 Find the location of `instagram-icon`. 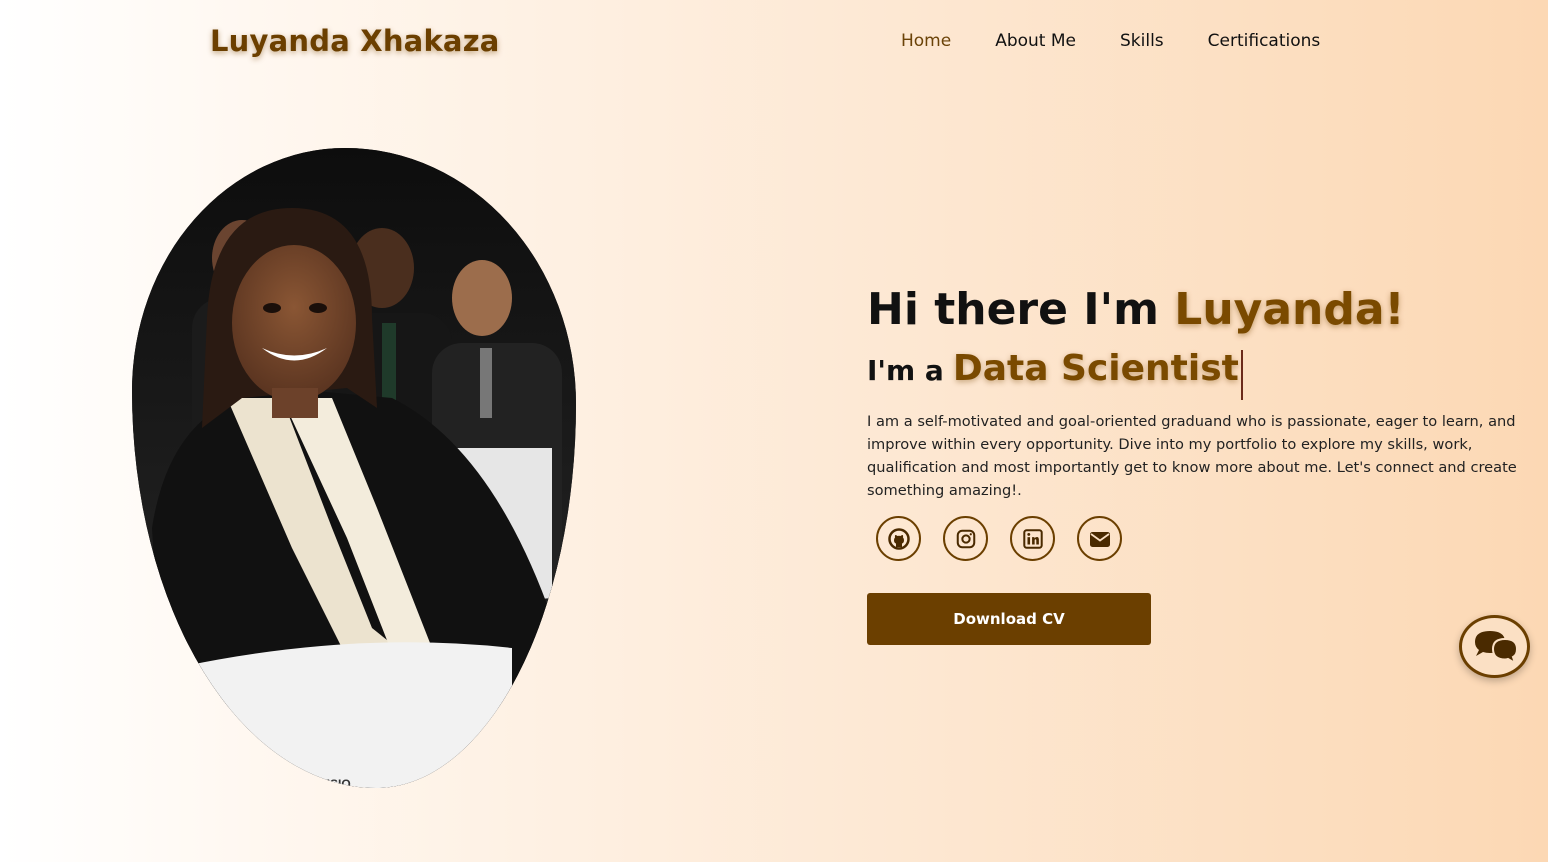

instagram-icon is located at coordinates (965, 538).